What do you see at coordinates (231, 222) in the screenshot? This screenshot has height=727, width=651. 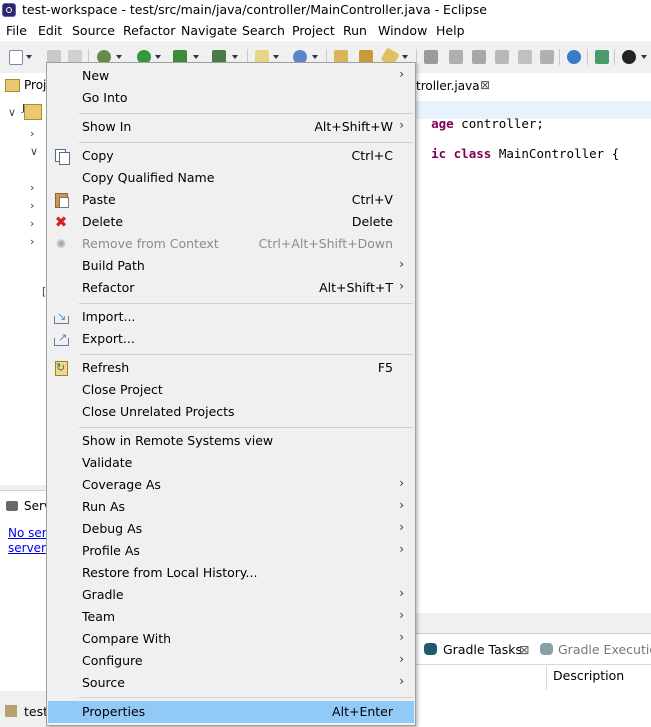 I see `menu-item-delete: ✖ Delete Delete` at bounding box center [231, 222].